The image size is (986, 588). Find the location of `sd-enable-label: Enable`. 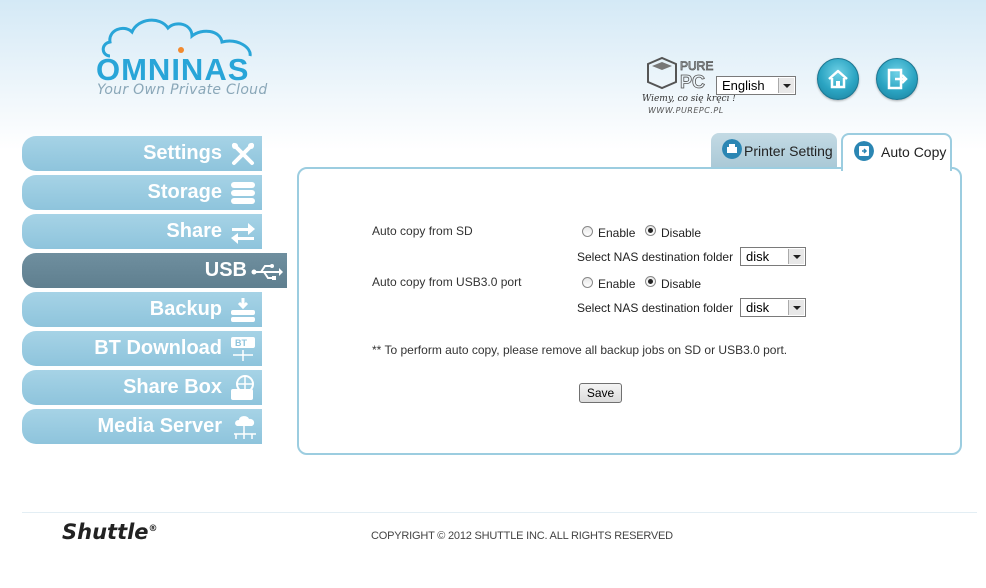

sd-enable-label: Enable is located at coordinates (617, 233).